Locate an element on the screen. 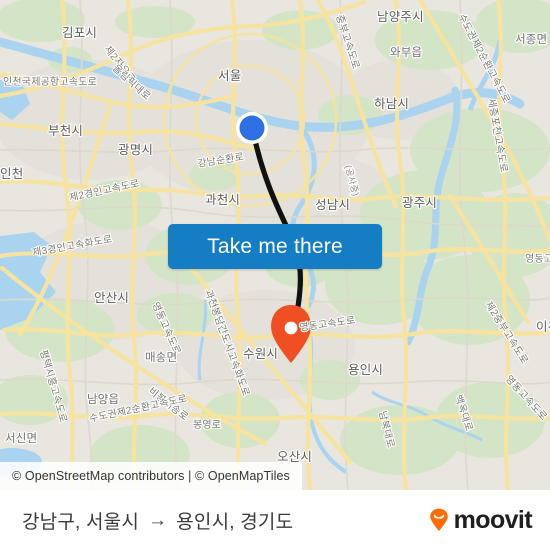 The width and height of the screenshot is (550, 550). map-label: 이천 is located at coordinates (543, 326).